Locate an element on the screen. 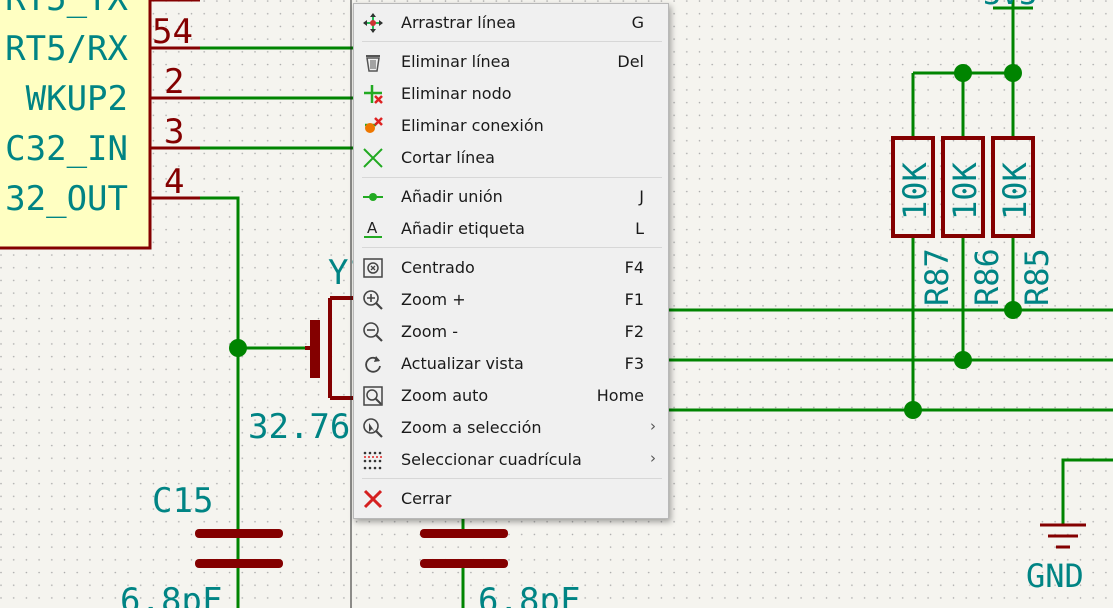 Image resolution: width=1113 pixels, height=608 pixels. svg-text: A is located at coordinates (372, 228).